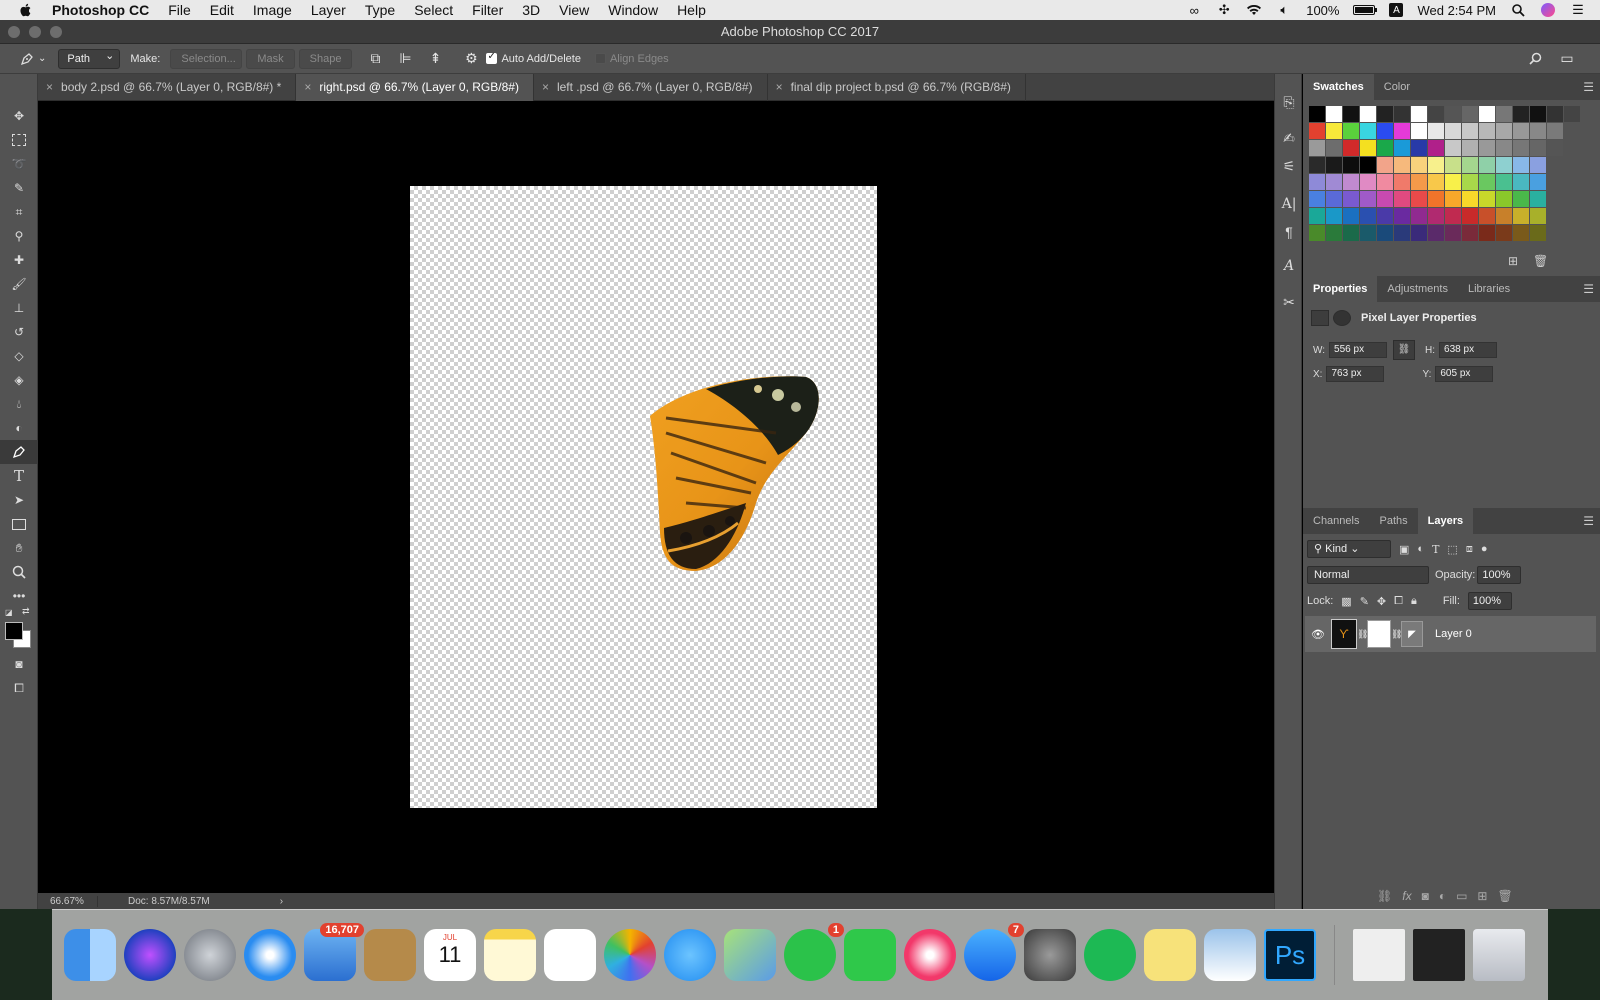 This screenshot has width=1600, height=1000. What do you see at coordinates (691, 10) in the screenshot?
I see `menu-help: Help` at bounding box center [691, 10].